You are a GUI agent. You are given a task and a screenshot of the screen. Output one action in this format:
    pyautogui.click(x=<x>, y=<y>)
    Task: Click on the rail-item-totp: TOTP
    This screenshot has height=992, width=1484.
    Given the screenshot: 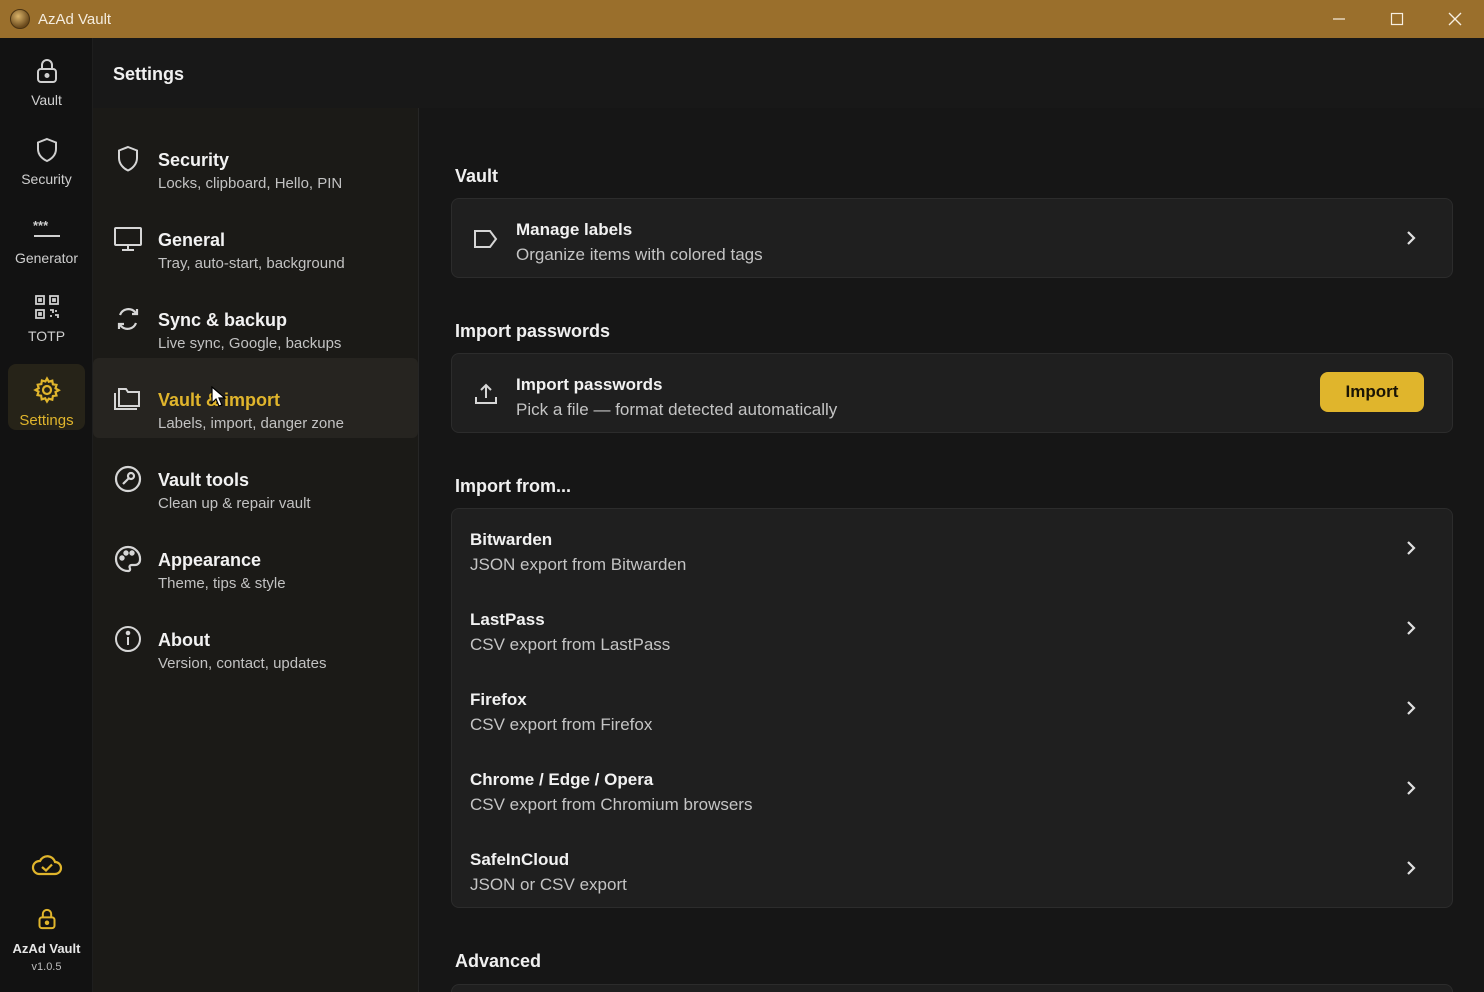 What is the action you would take?
    pyautogui.click(x=46, y=314)
    